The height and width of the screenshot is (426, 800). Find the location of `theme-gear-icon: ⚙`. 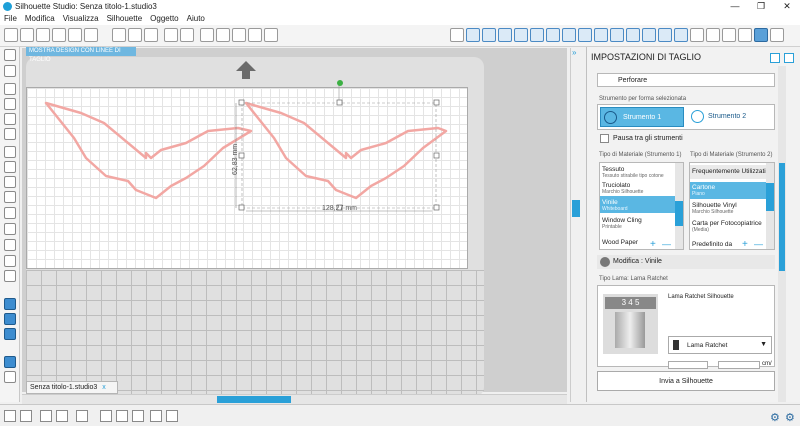

theme-gear-icon: ⚙ is located at coordinates (790, 417).